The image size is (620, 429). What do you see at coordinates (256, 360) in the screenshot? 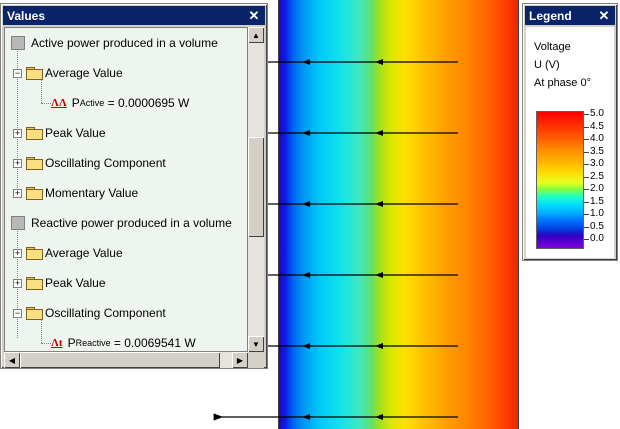
I see `resize-grip` at bounding box center [256, 360].